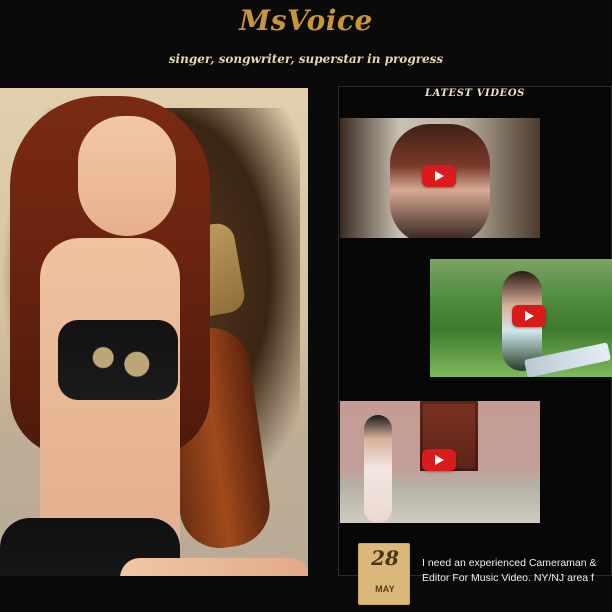 Image resolution: width=612 pixels, height=612 pixels. I want to click on post-excerpt-line-1: I need an experienced Cameraman &, so click(509, 563).